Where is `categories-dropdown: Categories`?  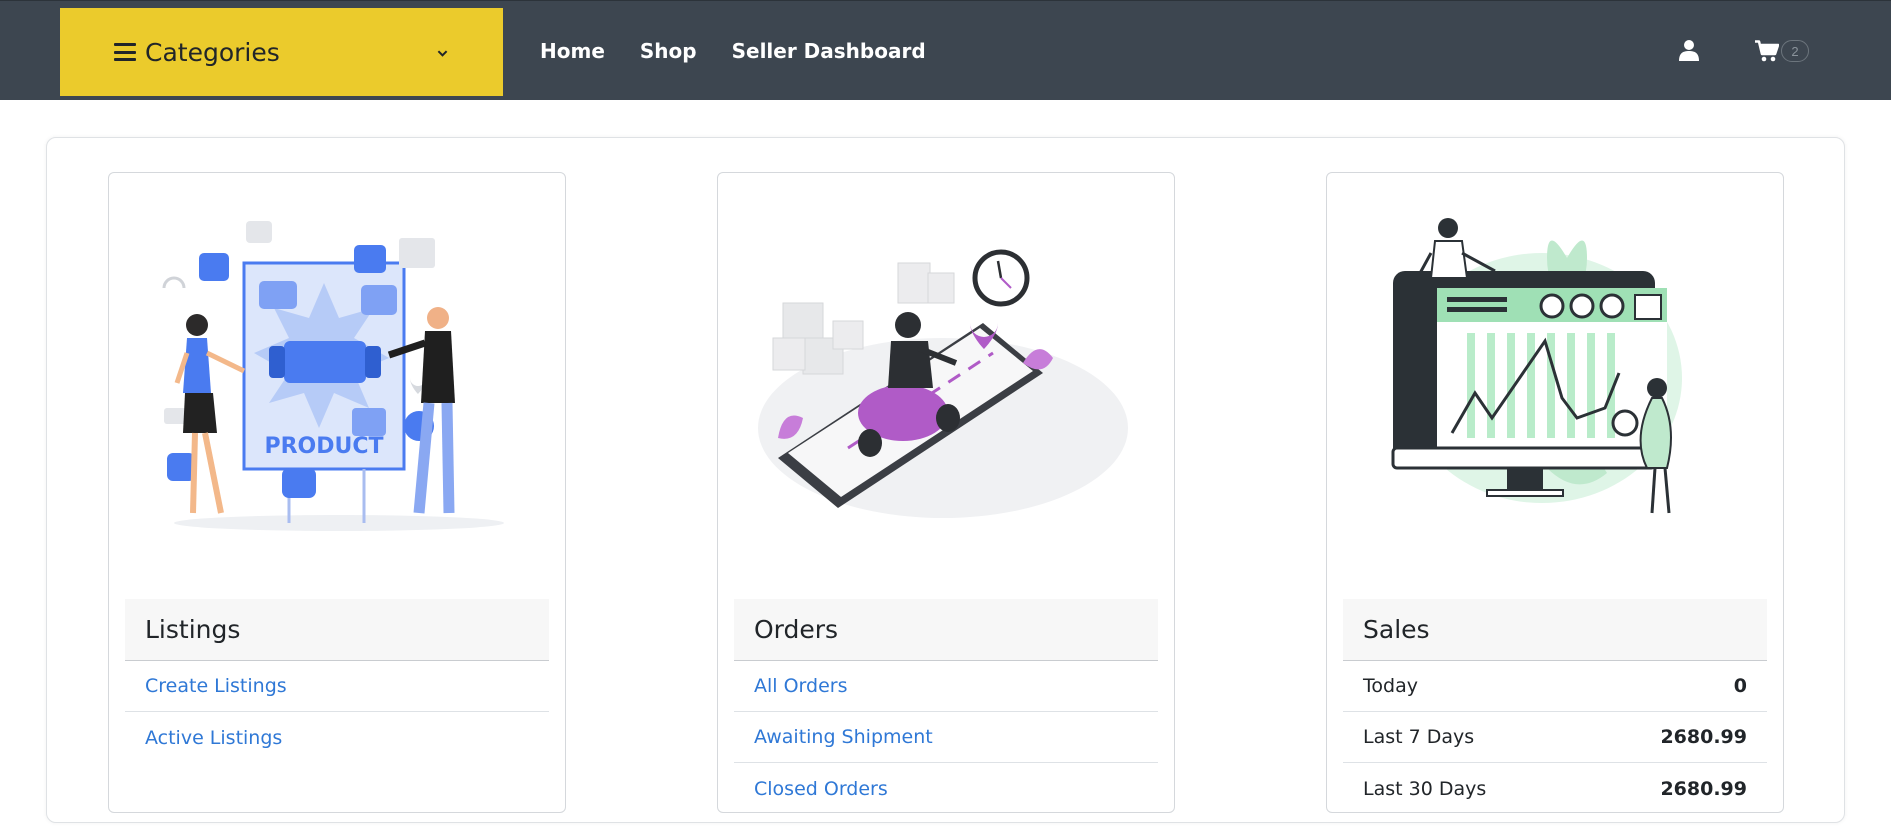
categories-dropdown: Categories is located at coordinates (281, 52).